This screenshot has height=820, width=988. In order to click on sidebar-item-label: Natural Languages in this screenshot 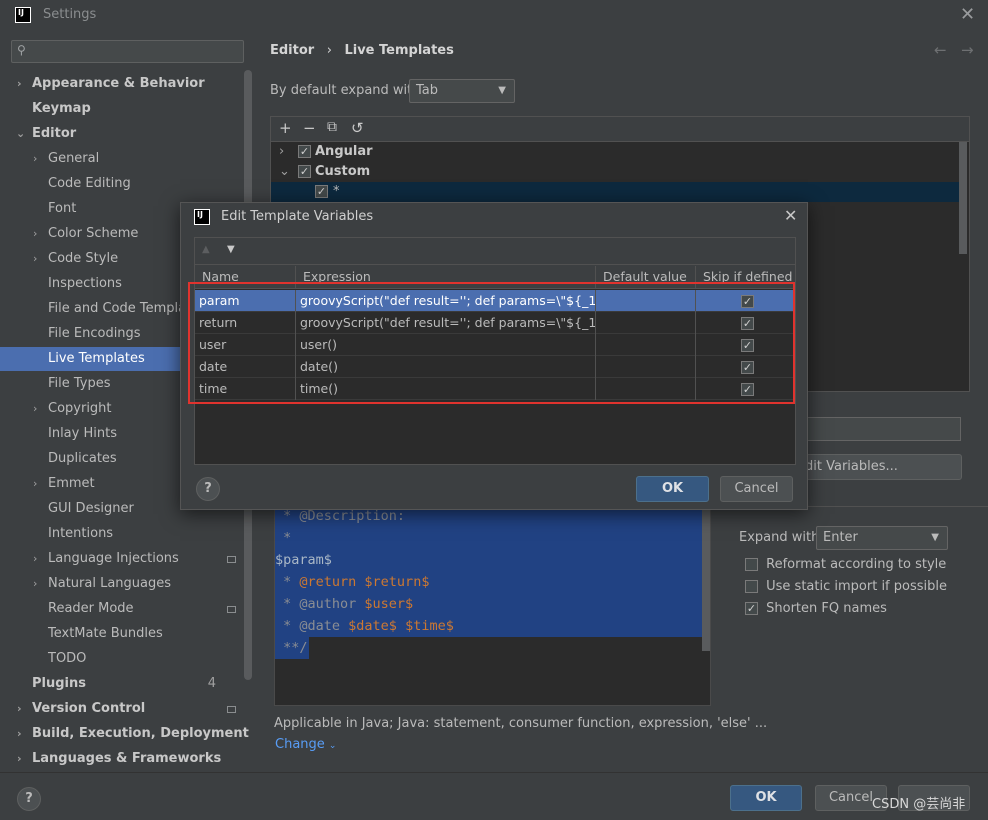, I will do `click(110, 583)`.